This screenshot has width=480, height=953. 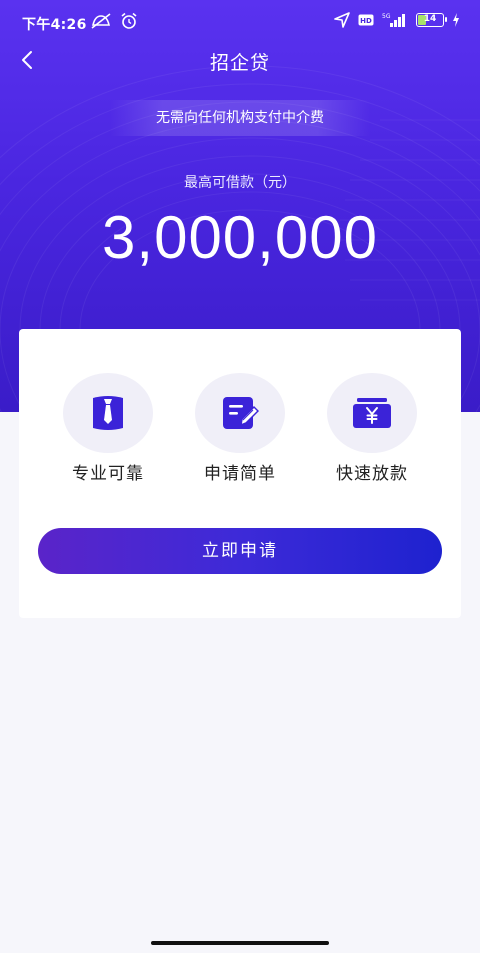 I want to click on signal-icon: 5G, so click(x=393, y=20).